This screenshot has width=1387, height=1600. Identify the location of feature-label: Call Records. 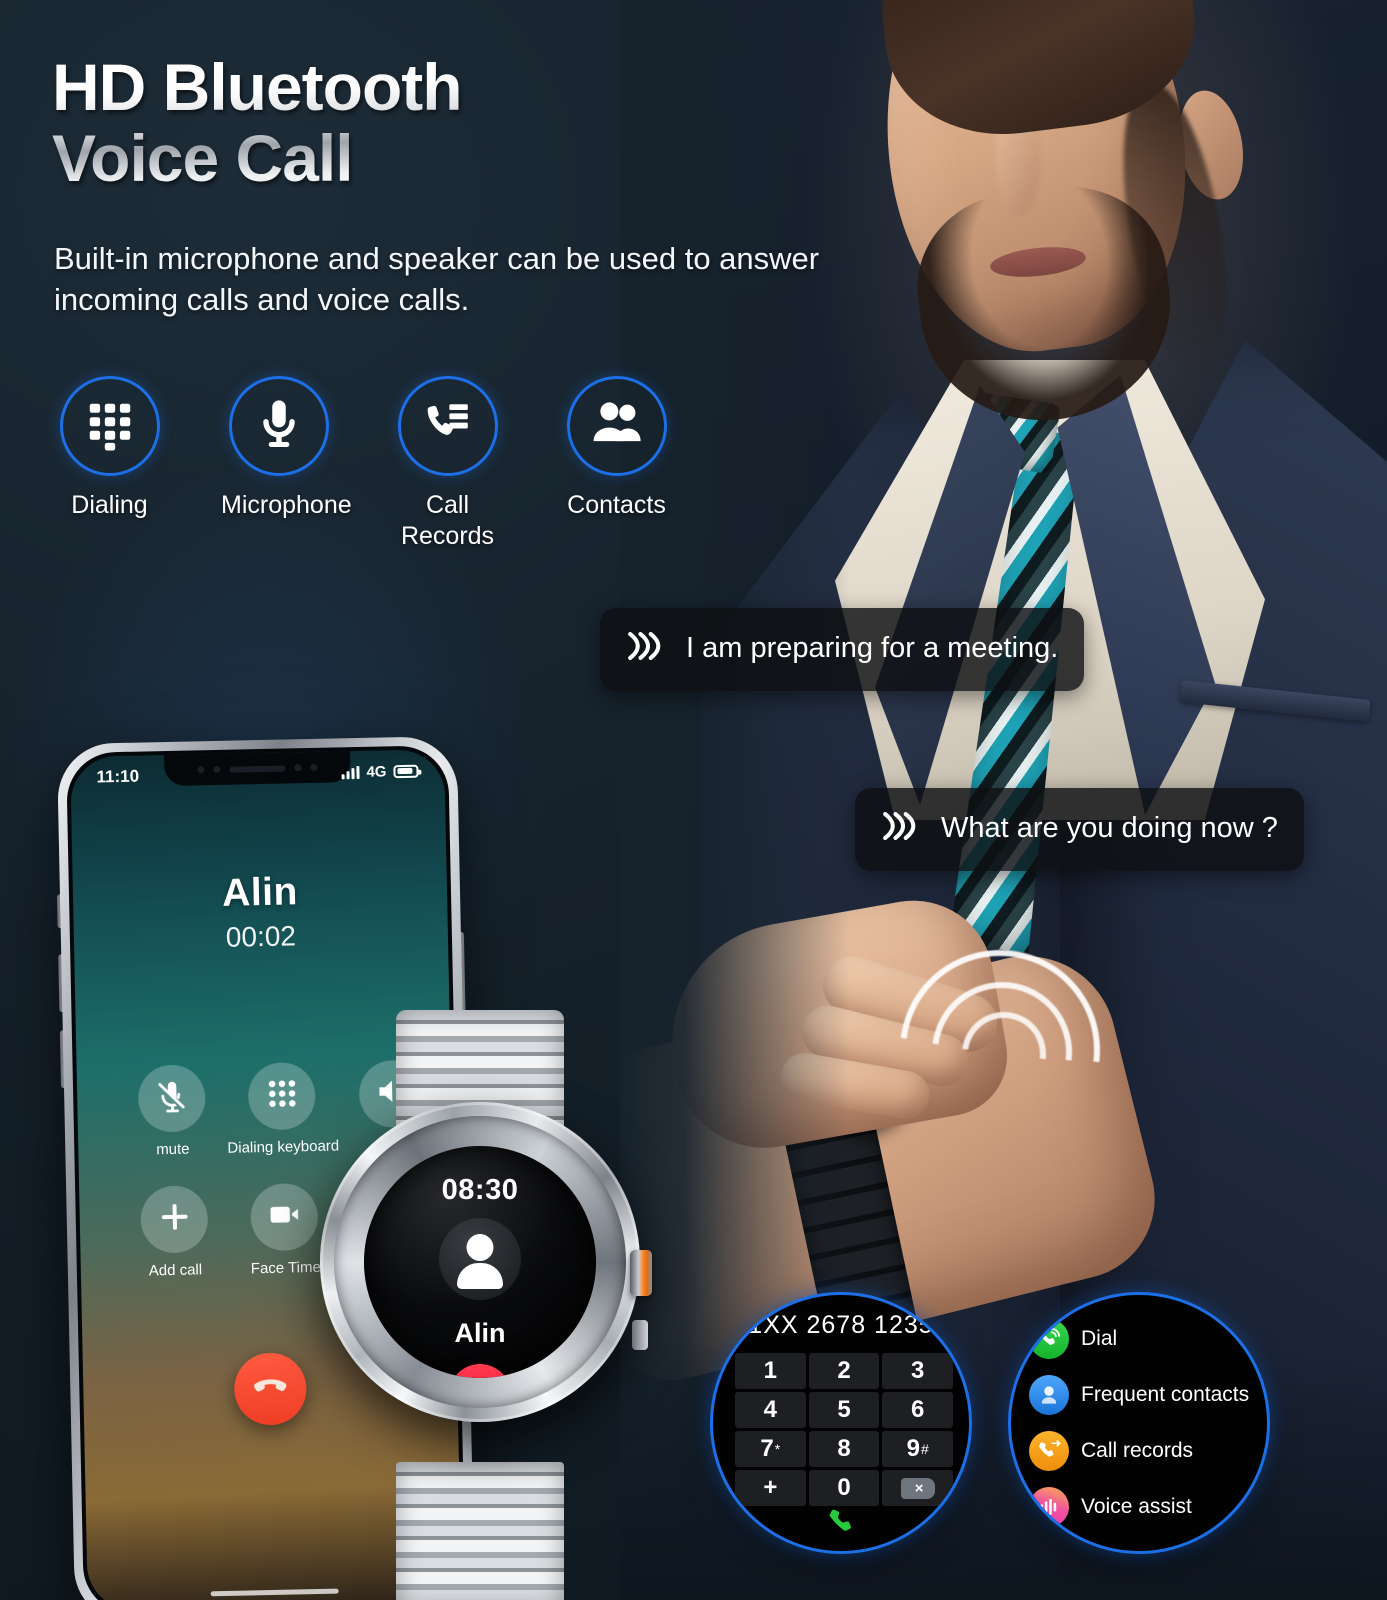
(447, 520).